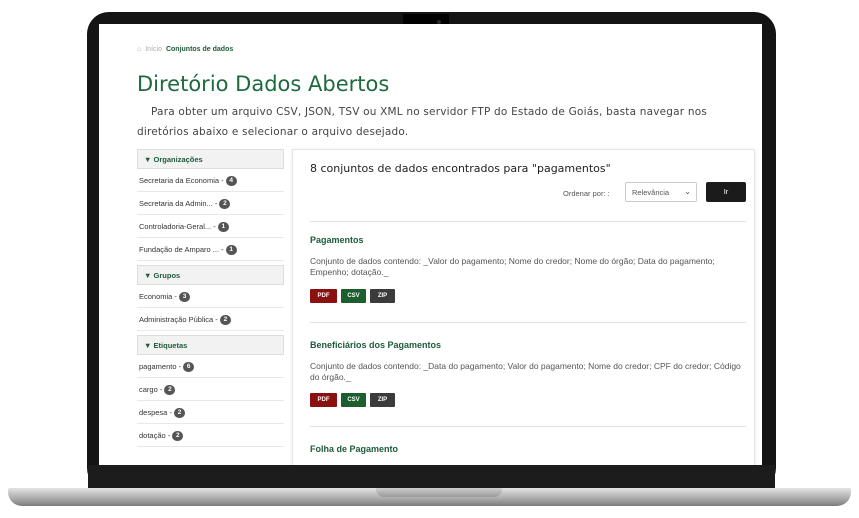 The image size is (859, 518). I want to click on breadcrumb-current: Conjuntos de dados, so click(199, 49).